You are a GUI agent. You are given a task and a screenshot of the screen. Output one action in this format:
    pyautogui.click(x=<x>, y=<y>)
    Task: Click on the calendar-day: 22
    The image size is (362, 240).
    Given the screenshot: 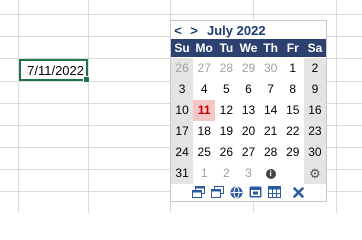 What is the action you would take?
    pyautogui.click(x=293, y=131)
    